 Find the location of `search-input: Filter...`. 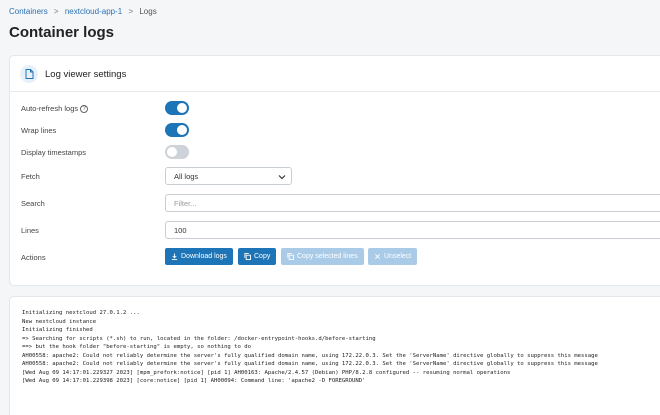

search-input: Filter... is located at coordinates (412, 203).